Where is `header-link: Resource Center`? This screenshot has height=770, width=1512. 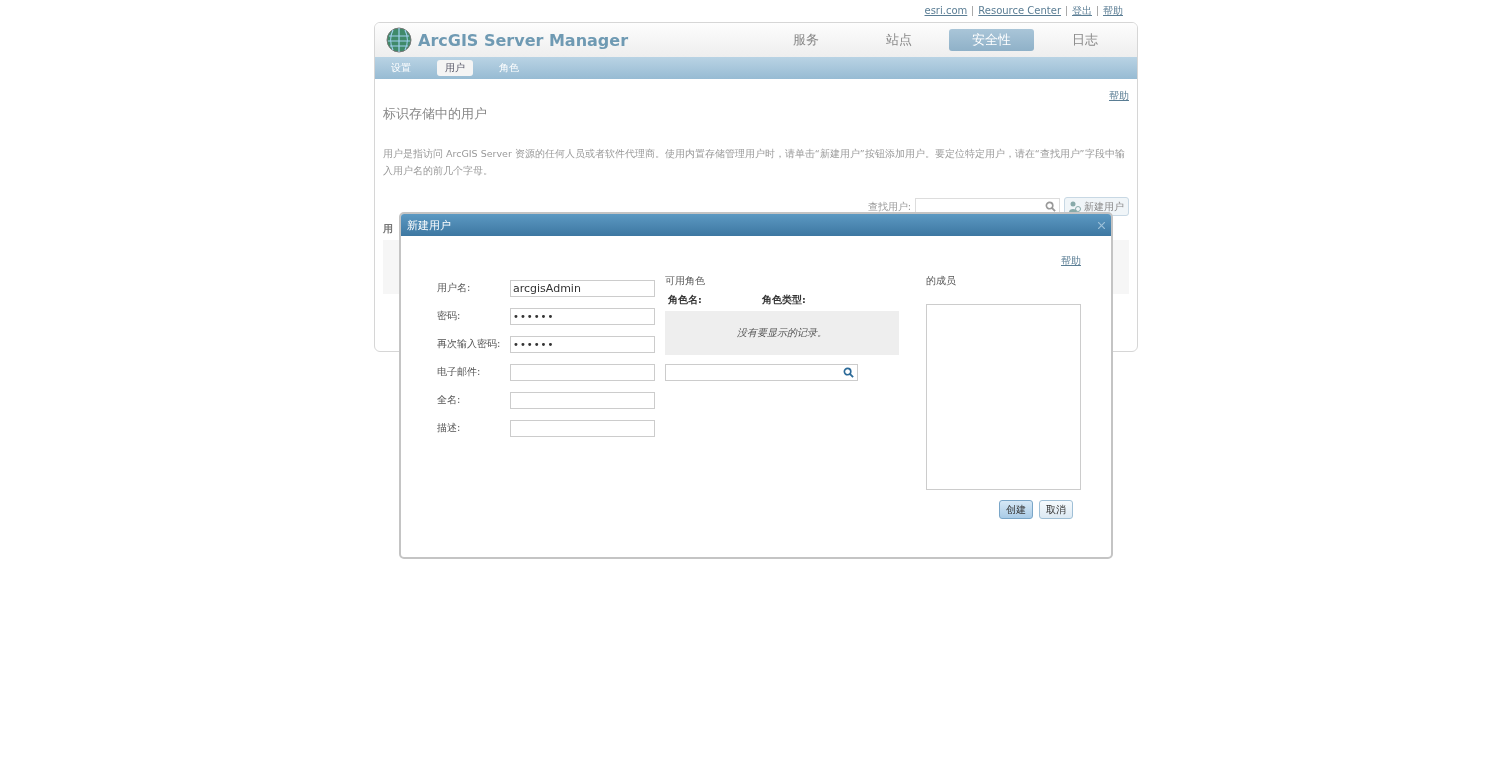
header-link: Resource Center is located at coordinates (1019, 11).